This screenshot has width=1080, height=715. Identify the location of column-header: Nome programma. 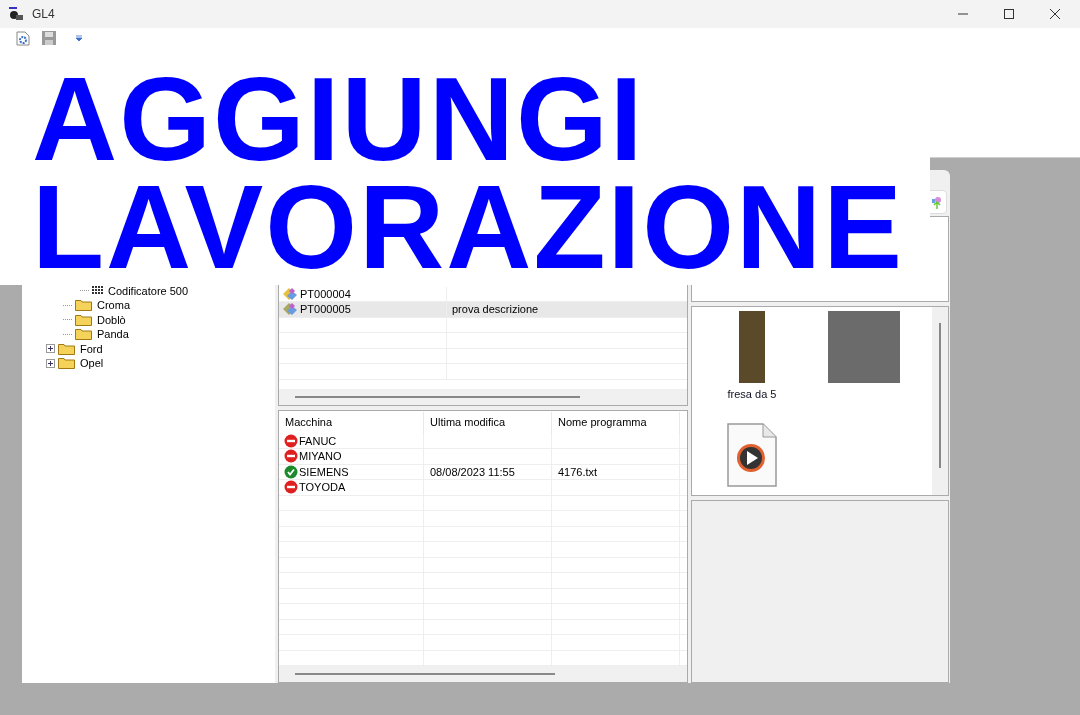
(616, 422).